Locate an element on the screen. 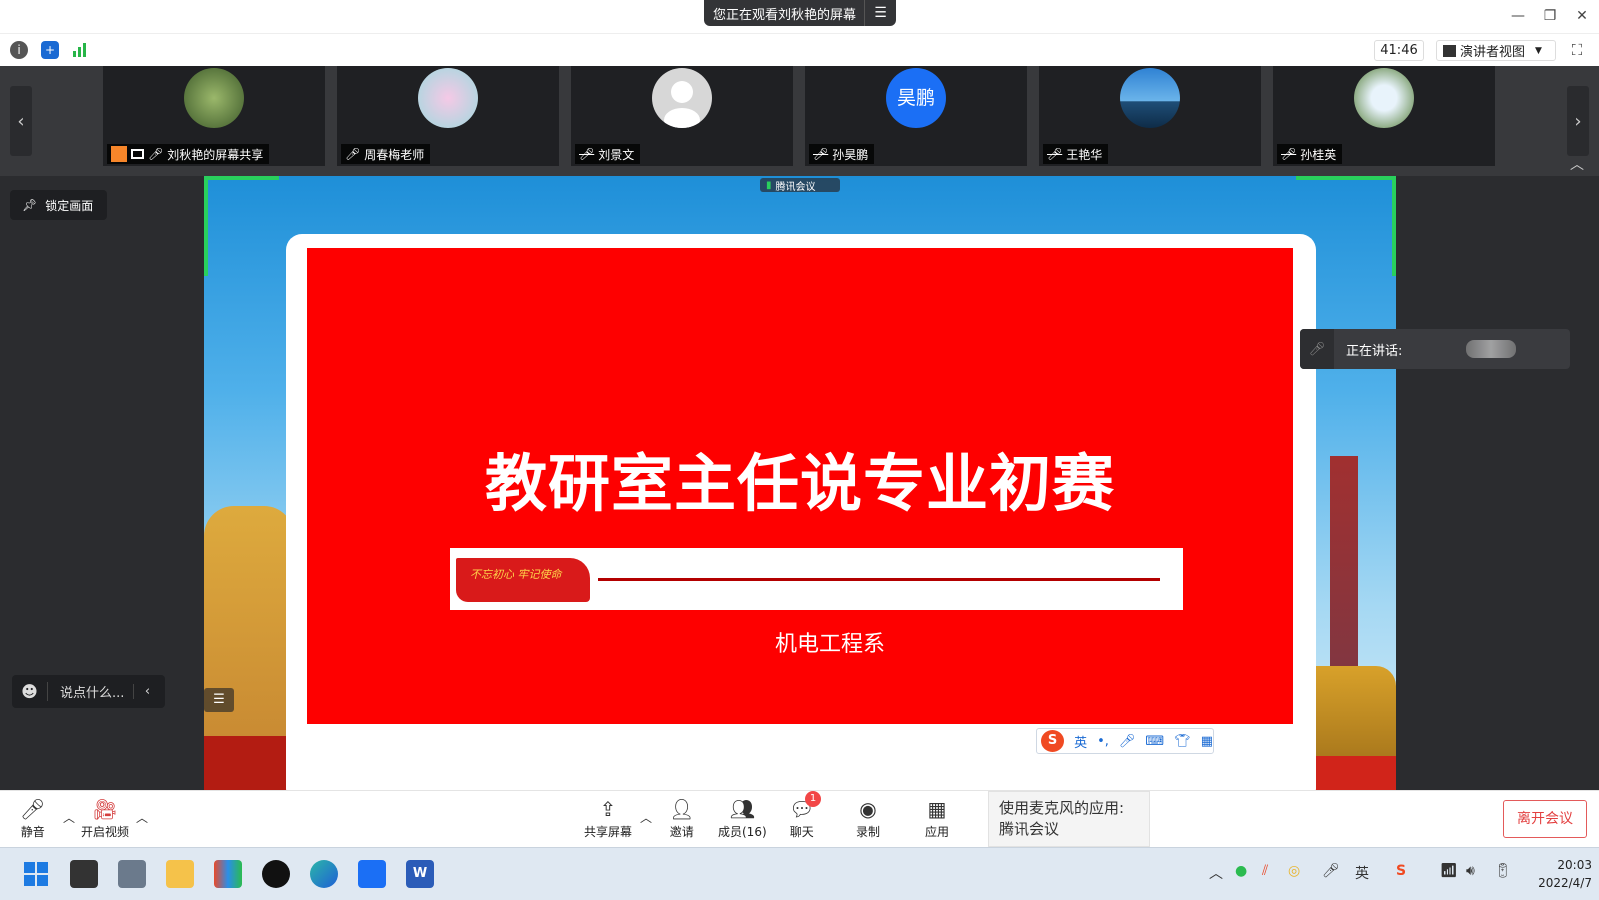  chat-input: ☻ 说点什么... ‹ is located at coordinates (88, 691).